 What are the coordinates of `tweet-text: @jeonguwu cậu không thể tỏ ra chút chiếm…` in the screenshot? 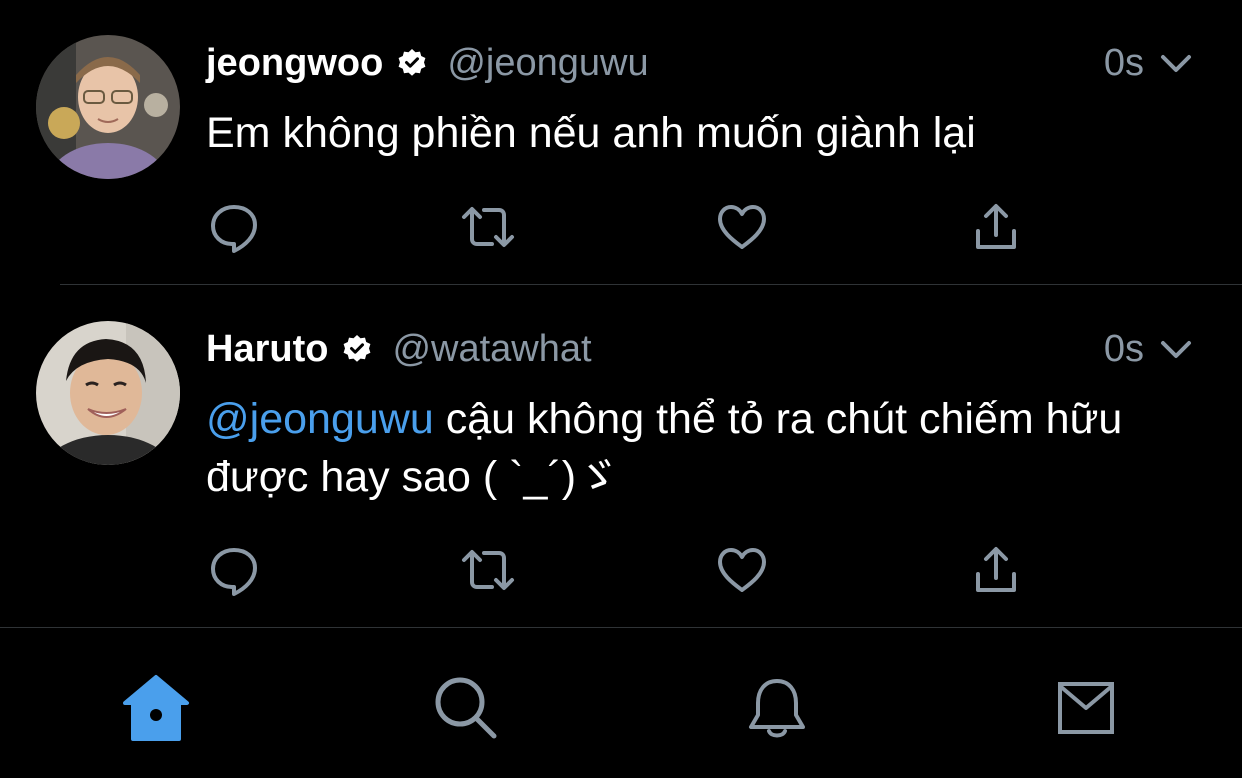 It's located at (696, 448).